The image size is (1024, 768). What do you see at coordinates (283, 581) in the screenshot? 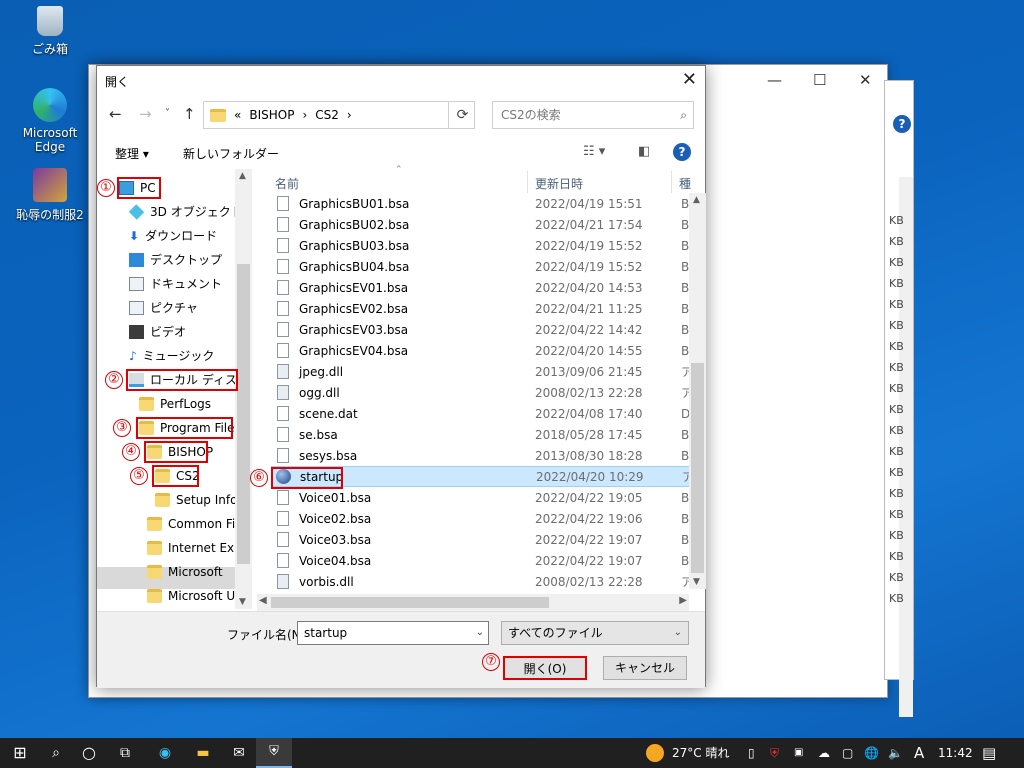
I see `dll-file-icon` at bounding box center [283, 581].